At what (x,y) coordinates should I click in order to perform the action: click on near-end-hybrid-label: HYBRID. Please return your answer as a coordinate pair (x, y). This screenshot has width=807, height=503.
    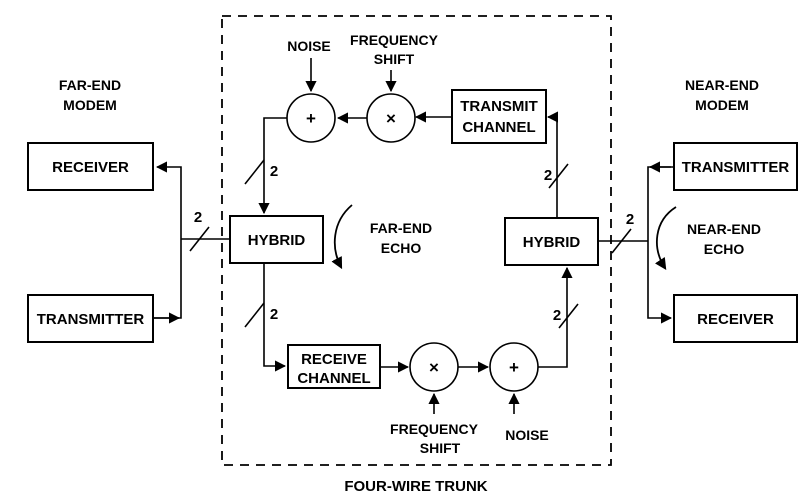
    Looking at the image, I should click on (552, 242).